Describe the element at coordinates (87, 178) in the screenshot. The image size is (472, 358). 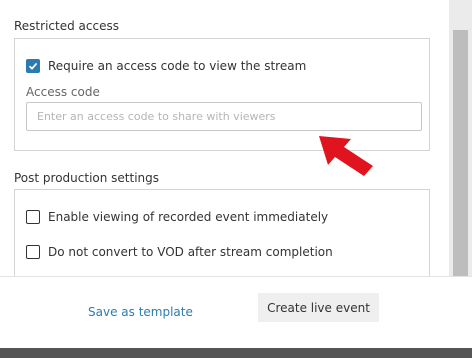
I see `post-production-title: Post production settings` at that location.